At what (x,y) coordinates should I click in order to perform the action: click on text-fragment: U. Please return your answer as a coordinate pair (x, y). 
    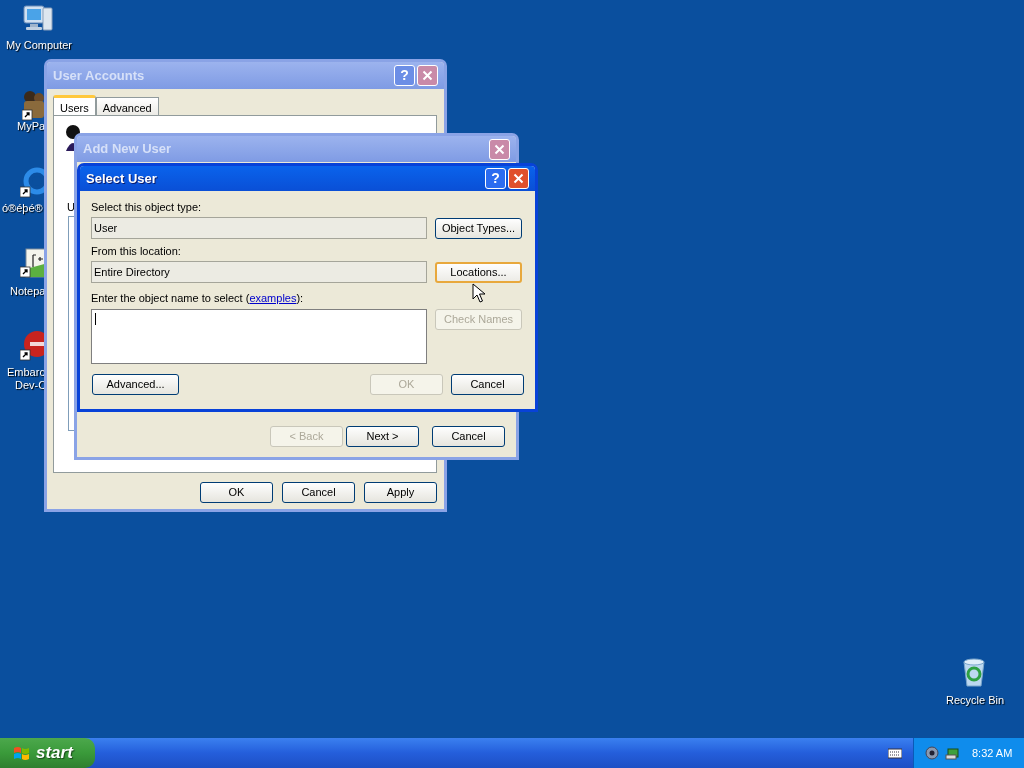
    Looking at the image, I should click on (71, 207).